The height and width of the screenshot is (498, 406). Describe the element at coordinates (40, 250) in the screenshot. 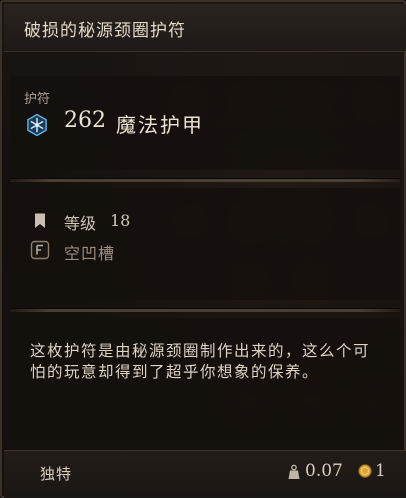

I see `empty-socket-icon` at that location.